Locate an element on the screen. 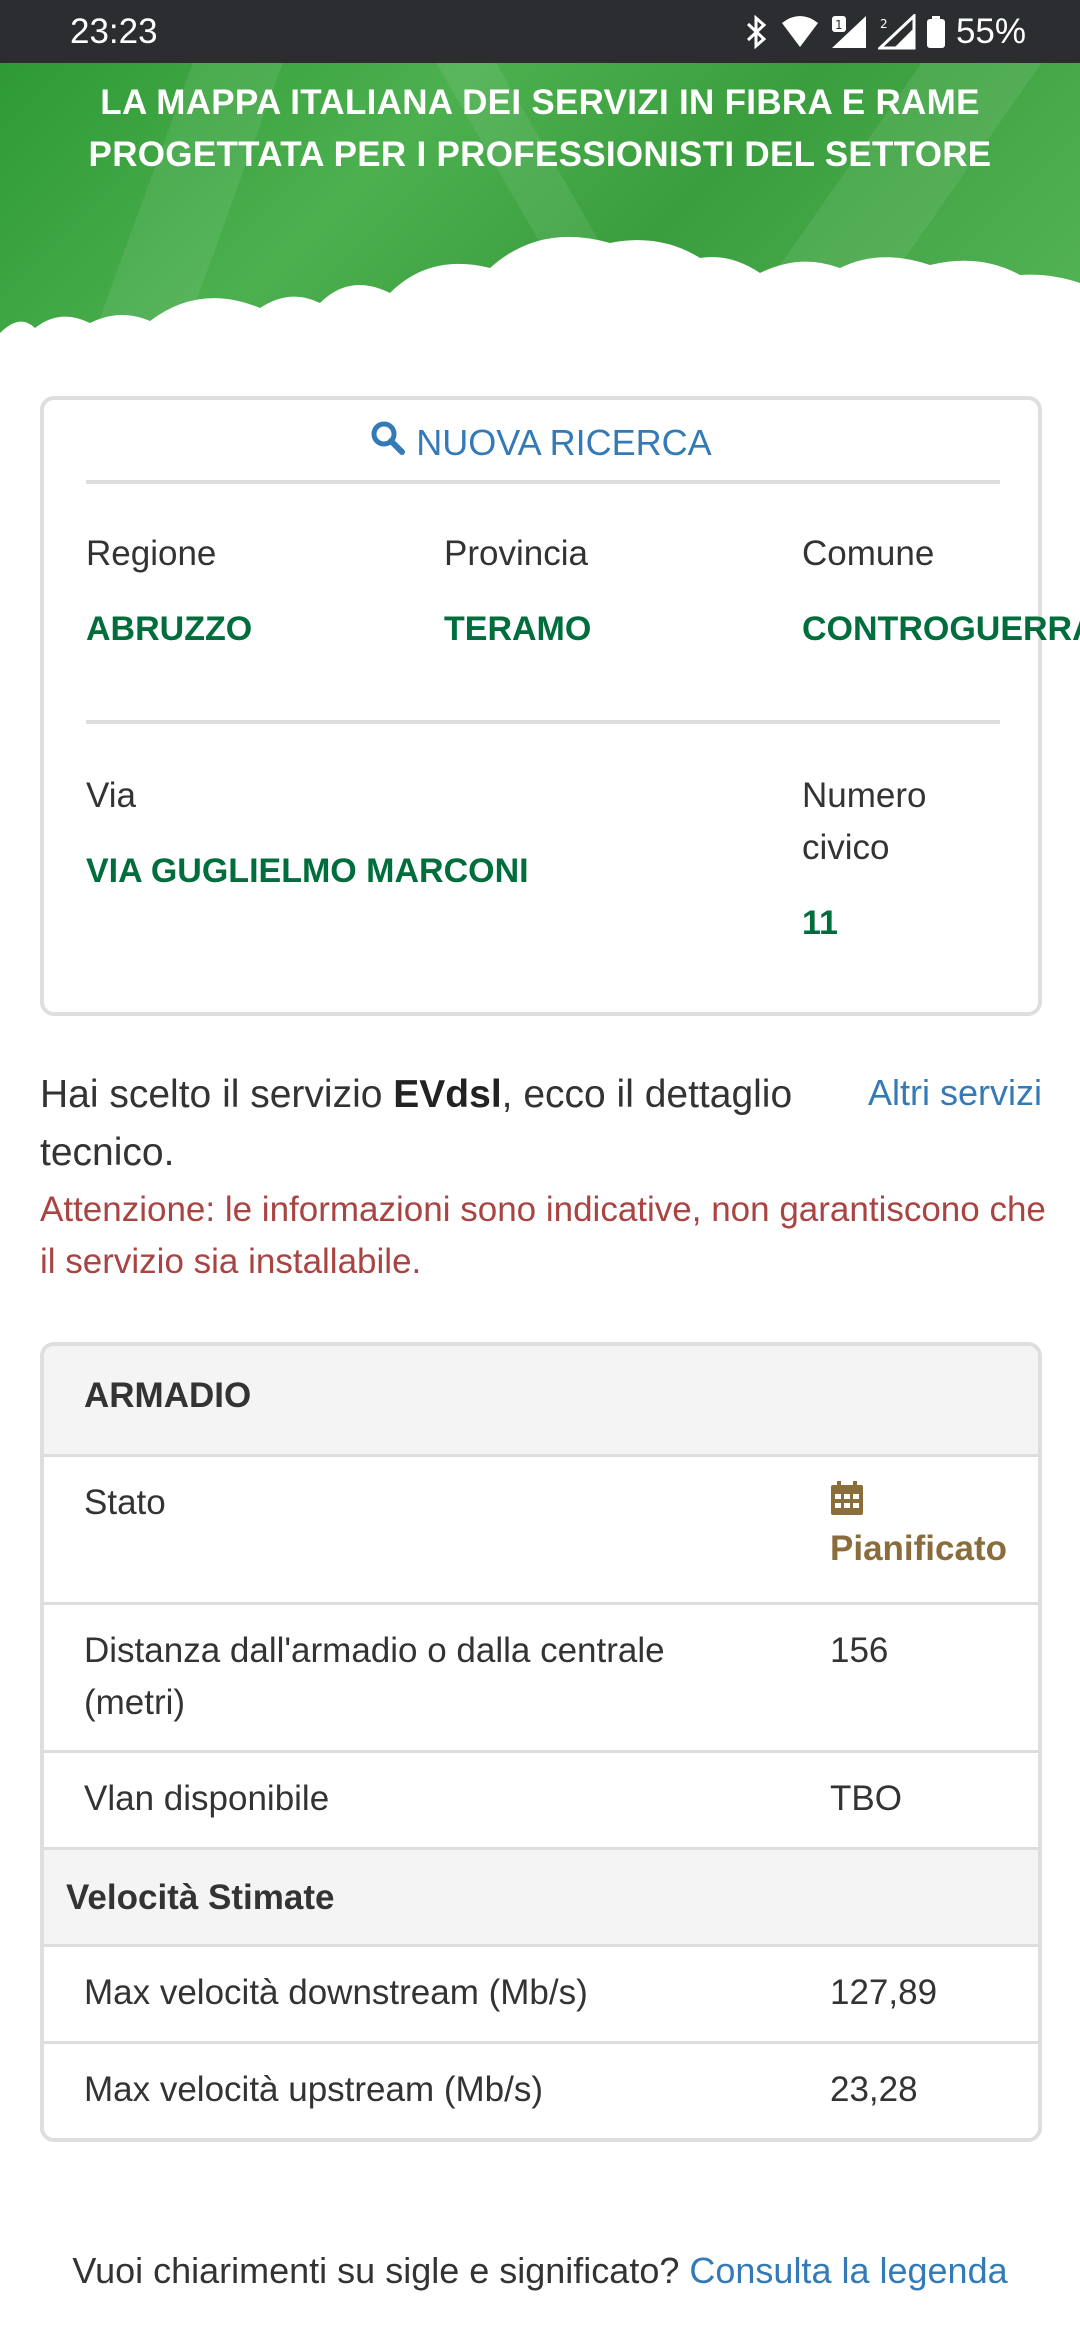  row-value: 23,28 is located at coordinates (874, 2089).